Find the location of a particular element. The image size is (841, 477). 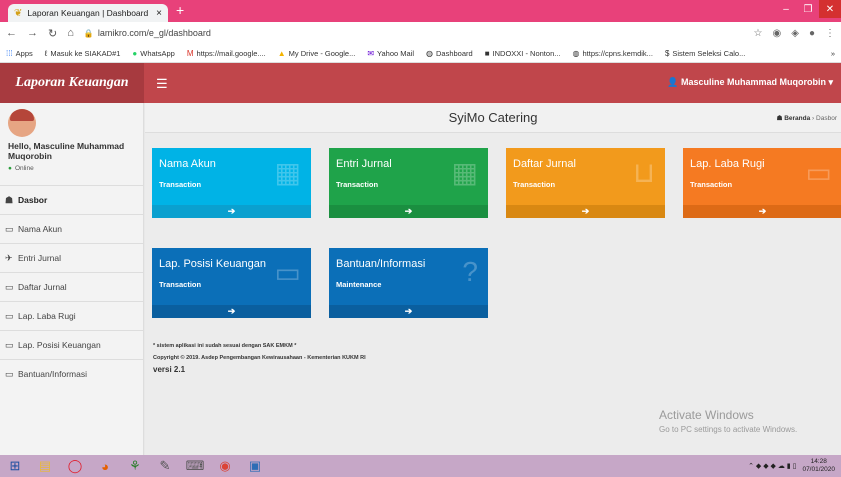

sidebar-item-label: Dasbor is located at coordinates (33, 200).